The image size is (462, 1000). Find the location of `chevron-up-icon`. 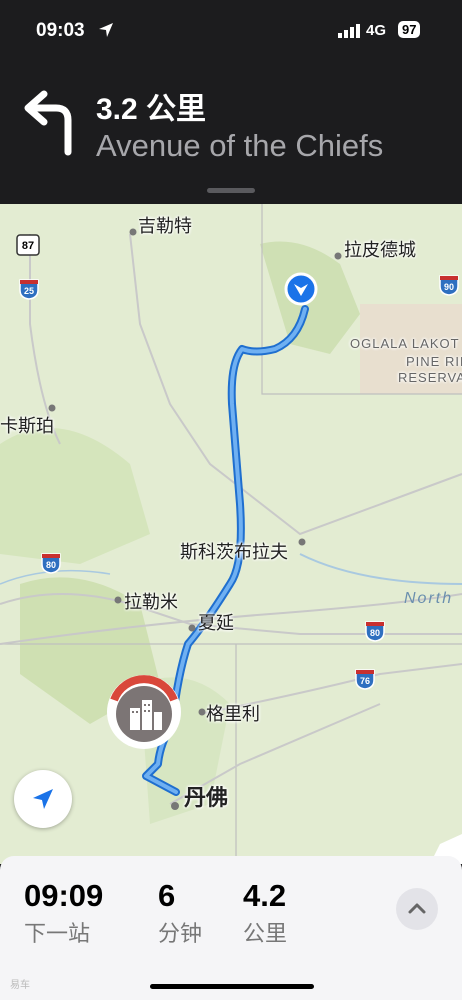

chevron-up-icon is located at coordinates (417, 908).